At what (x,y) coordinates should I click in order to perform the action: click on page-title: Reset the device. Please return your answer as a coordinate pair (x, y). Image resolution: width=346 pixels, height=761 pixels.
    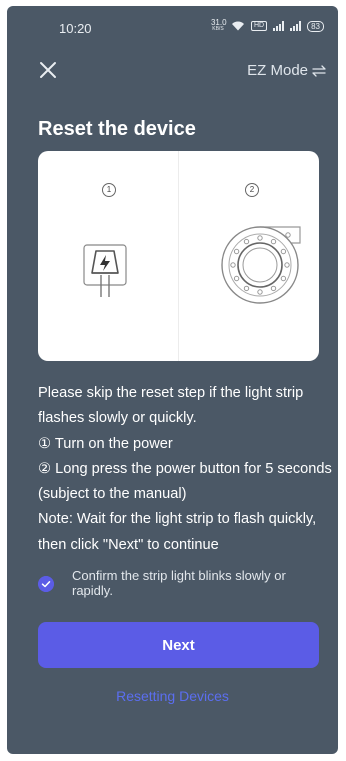
    Looking at the image, I should click on (117, 129).